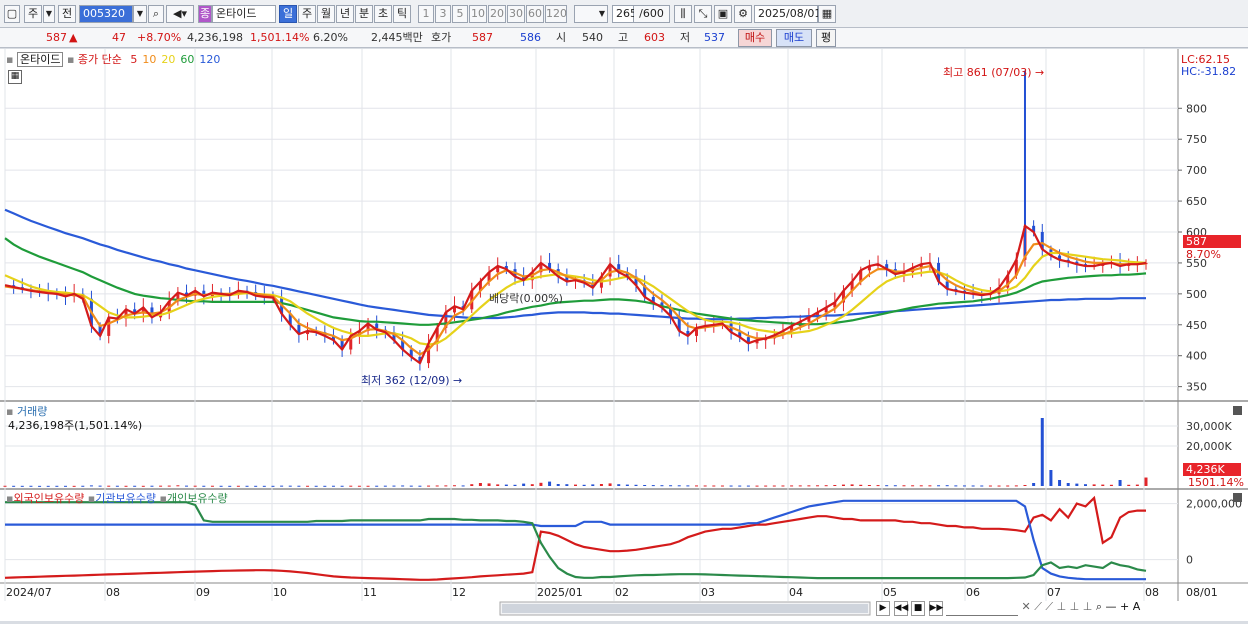 This screenshot has height=624, width=1248. What do you see at coordinates (402, 14) in the screenshot?
I see `period-tab-6: 틱` at bounding box center [402, 14].